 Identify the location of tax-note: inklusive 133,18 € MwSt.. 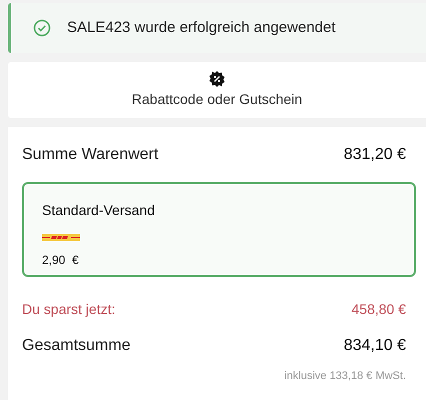
(345, 376).